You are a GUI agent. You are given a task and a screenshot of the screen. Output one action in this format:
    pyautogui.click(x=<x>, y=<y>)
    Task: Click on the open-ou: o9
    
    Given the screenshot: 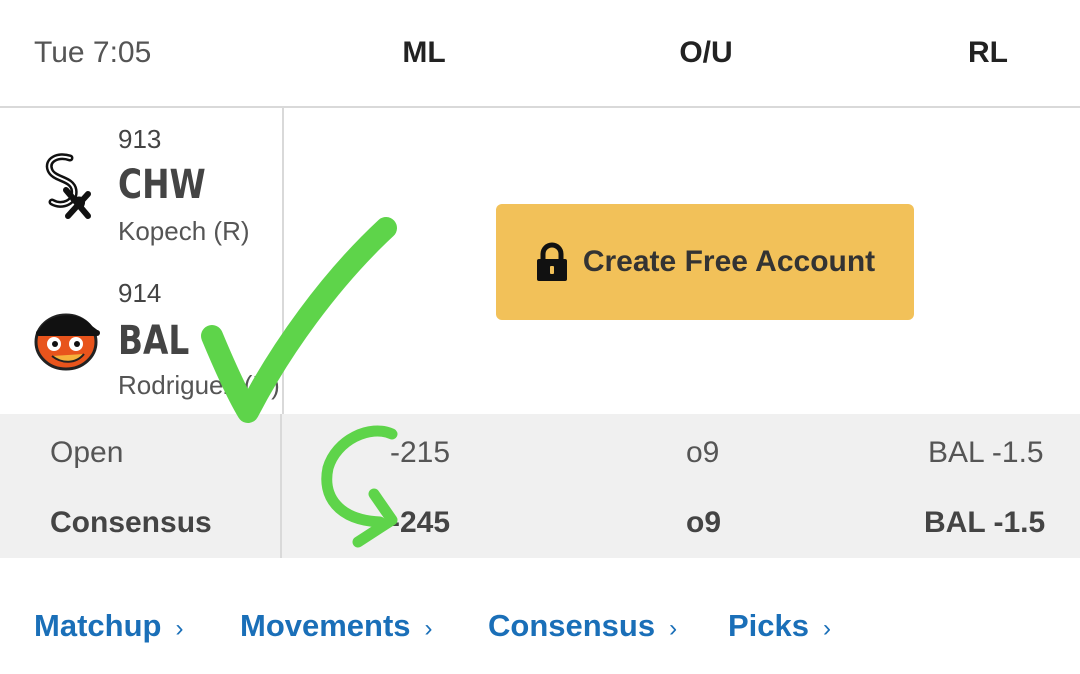 What is the action you would take?
    pyautogui.click(x=703, y=452)
    